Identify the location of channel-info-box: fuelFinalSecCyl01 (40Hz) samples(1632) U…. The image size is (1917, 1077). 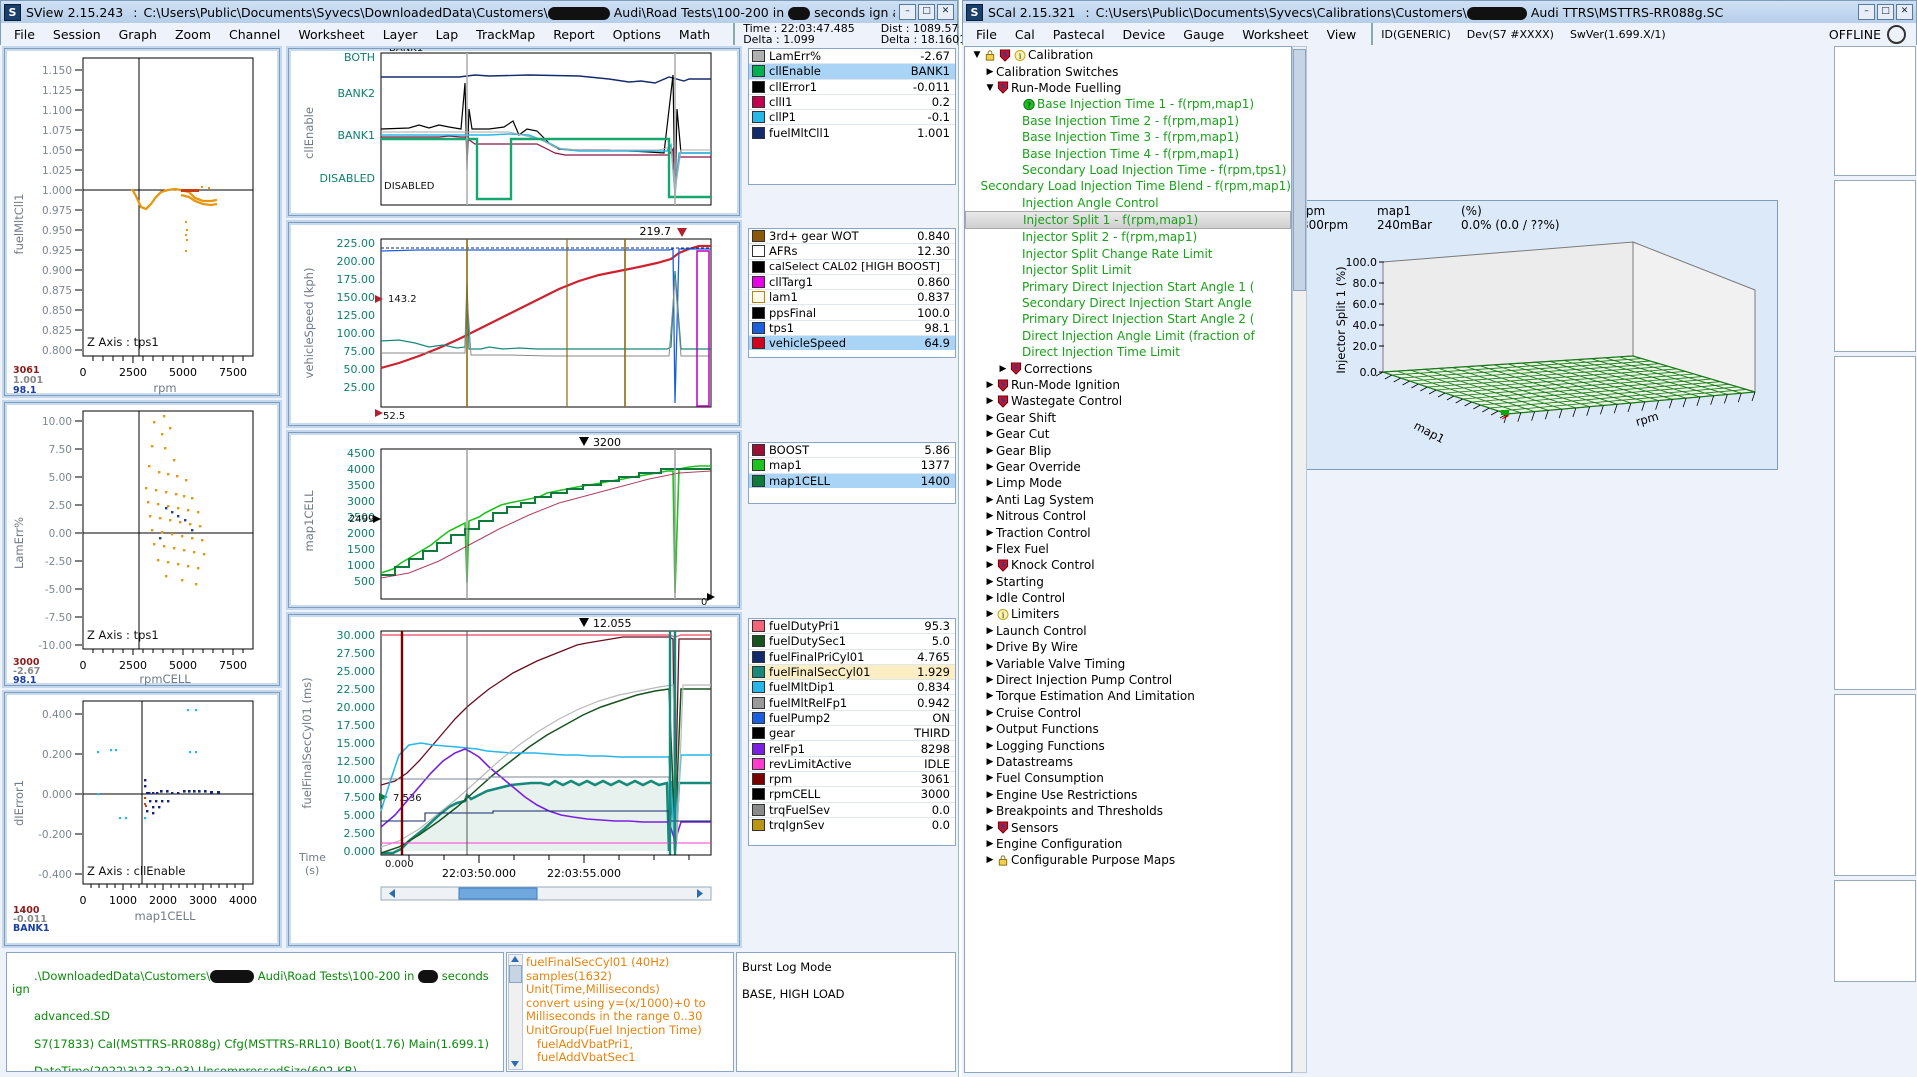
(620, 1012).